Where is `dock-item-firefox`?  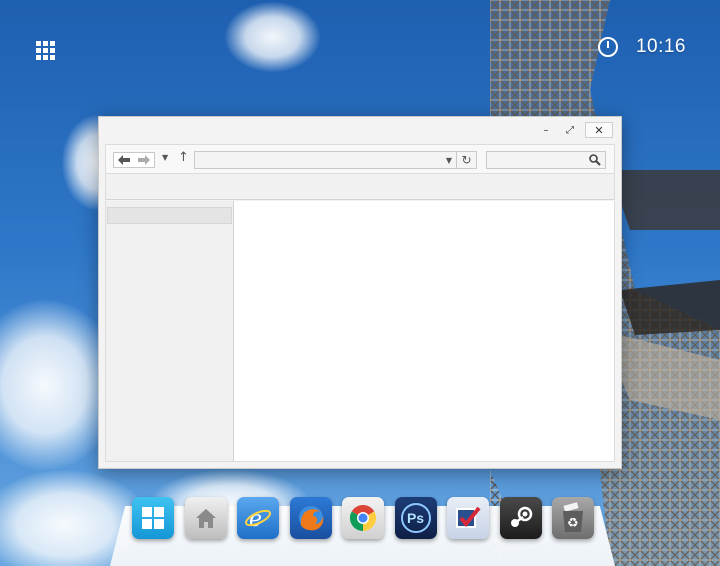 dock-item-firefox is located at coordinates (310, 518).